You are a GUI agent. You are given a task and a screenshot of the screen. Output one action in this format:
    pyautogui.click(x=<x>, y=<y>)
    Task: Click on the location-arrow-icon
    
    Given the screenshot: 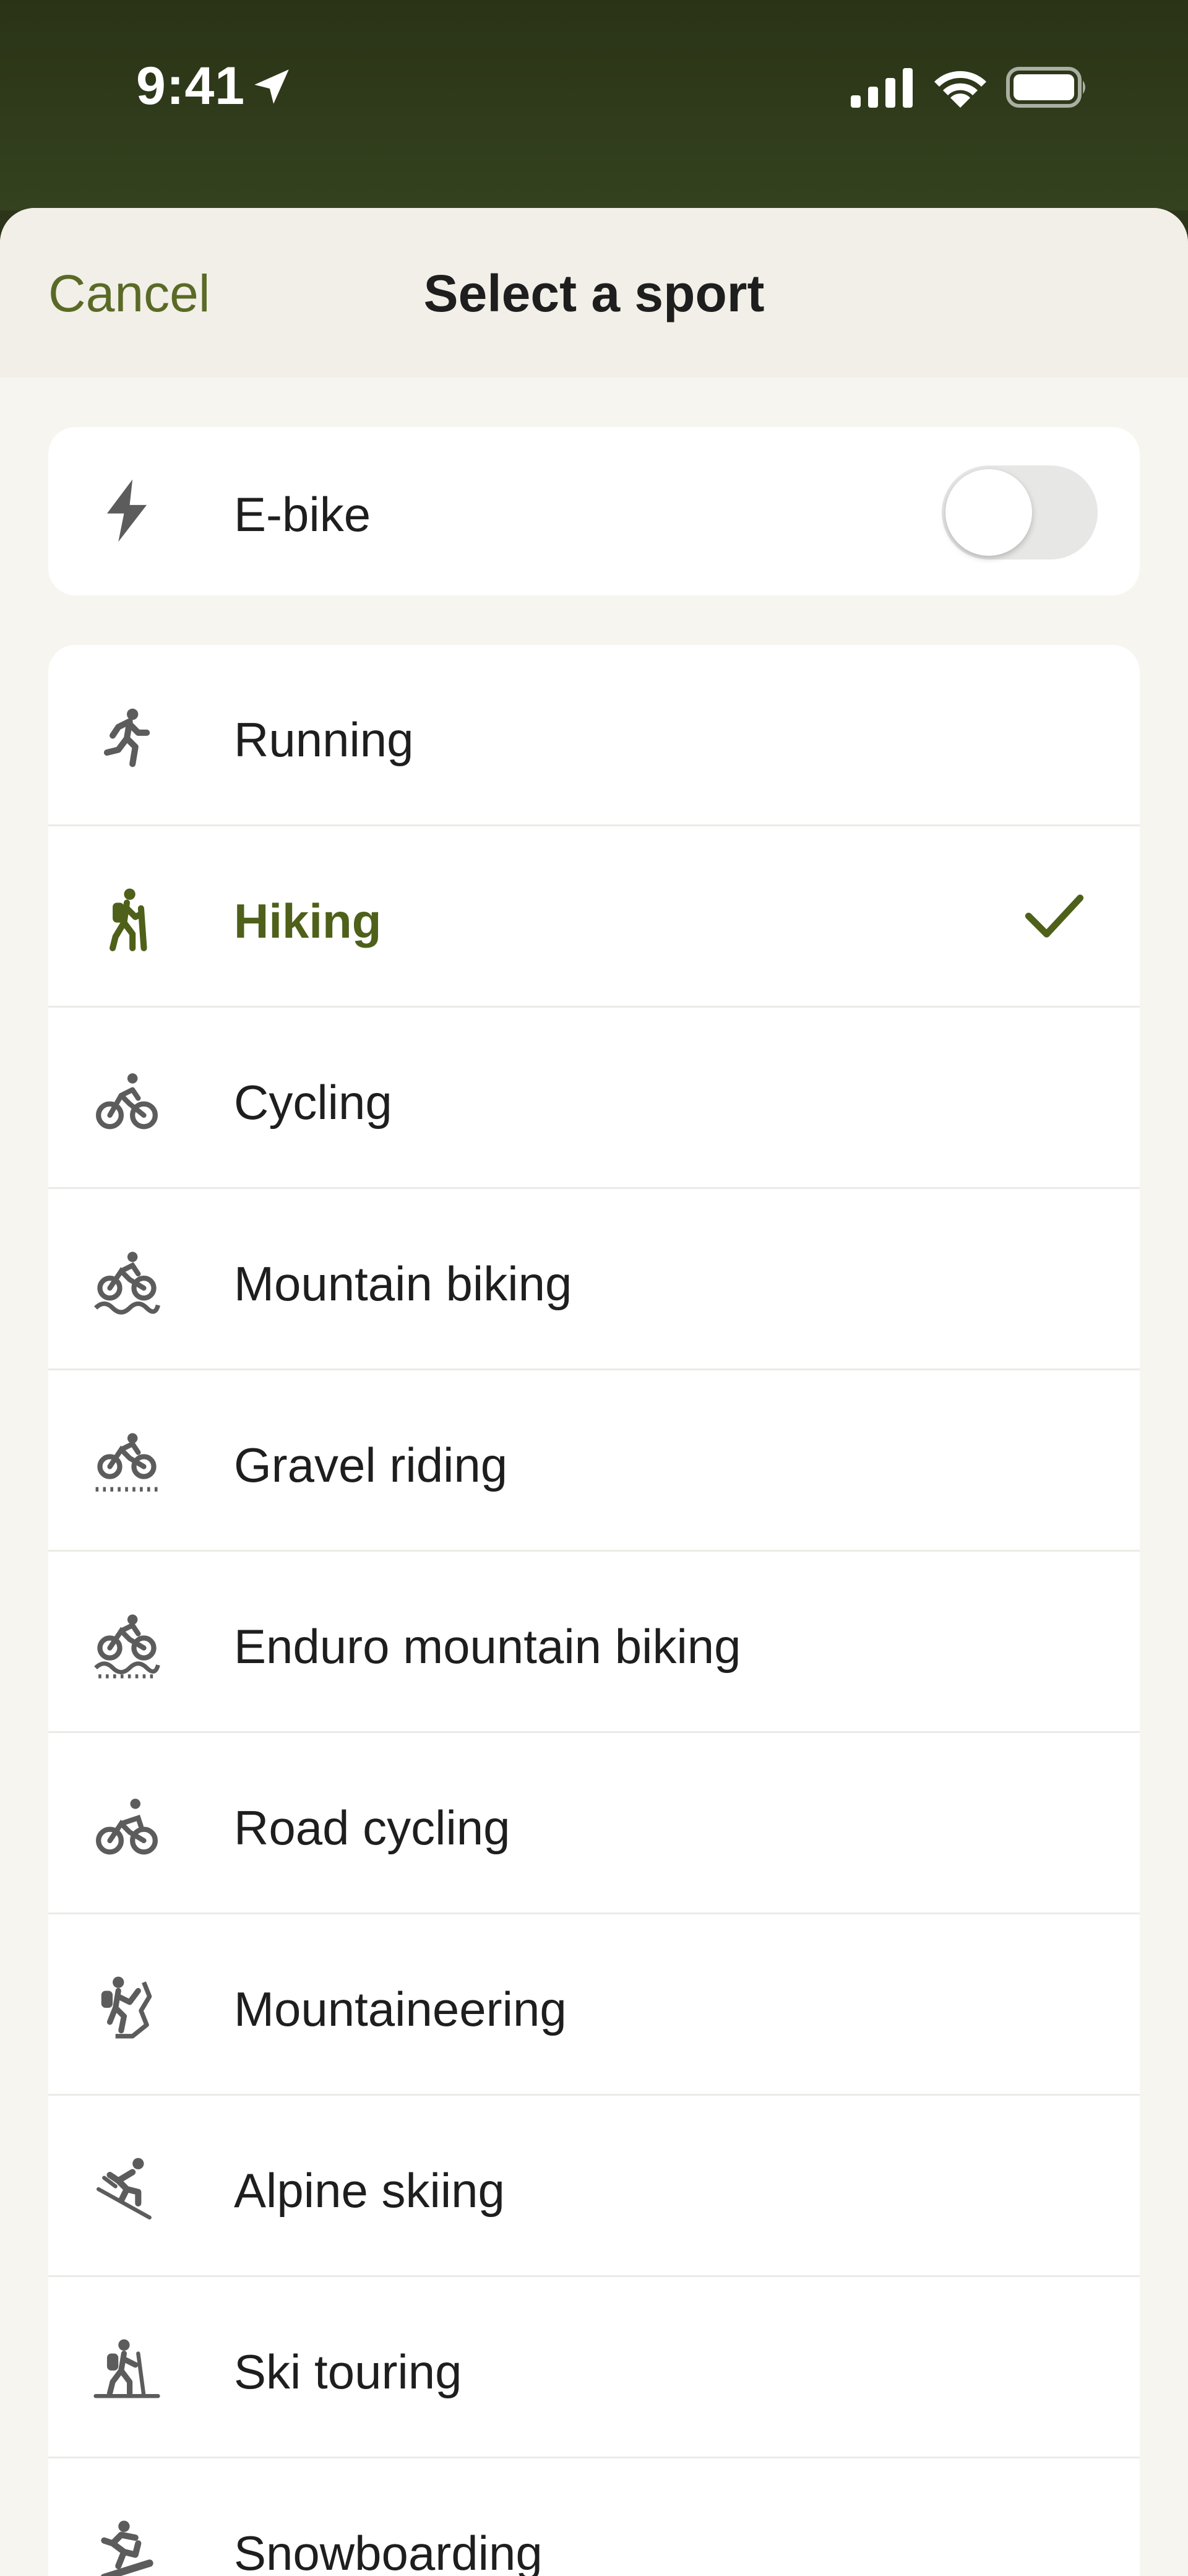 What is the action you would take?
    pyautogui.click(x=271, y=86)
    